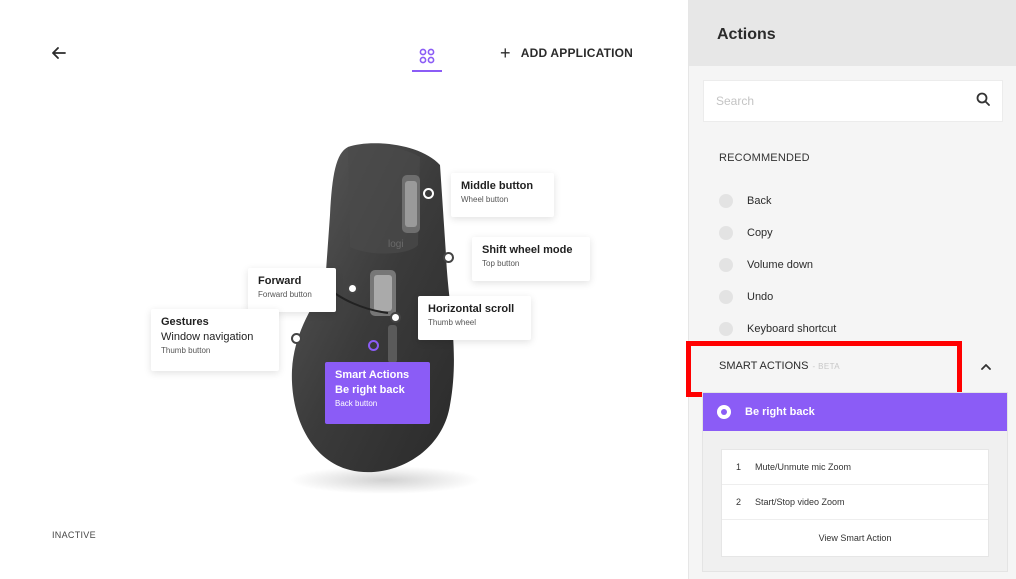  What do you see at coordinates (852, 33) in the screenshot?
I see `panel-title: Actions` at bounding box center [852, 33].